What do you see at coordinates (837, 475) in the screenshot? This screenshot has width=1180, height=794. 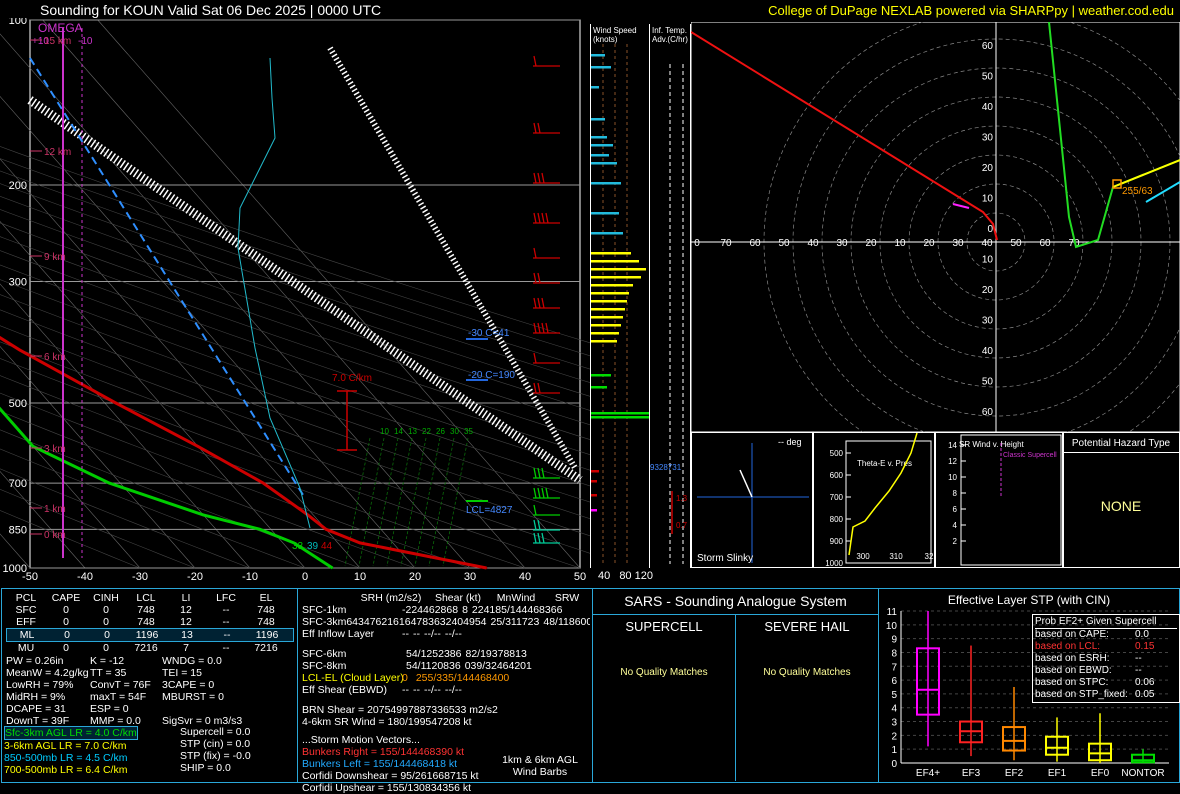 I see `theta-y-tick-1: 600` at bounding box center [837, 475].